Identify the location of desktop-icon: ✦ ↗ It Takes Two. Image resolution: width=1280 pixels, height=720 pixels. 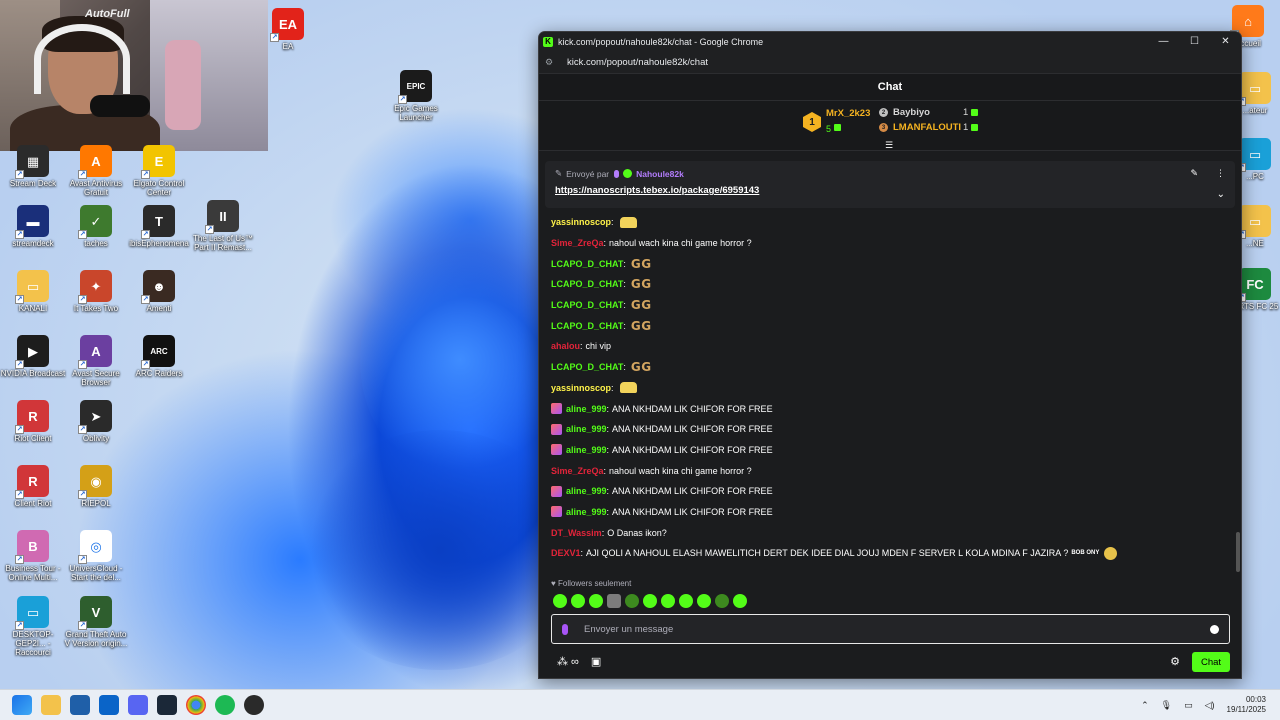
(96, 291).